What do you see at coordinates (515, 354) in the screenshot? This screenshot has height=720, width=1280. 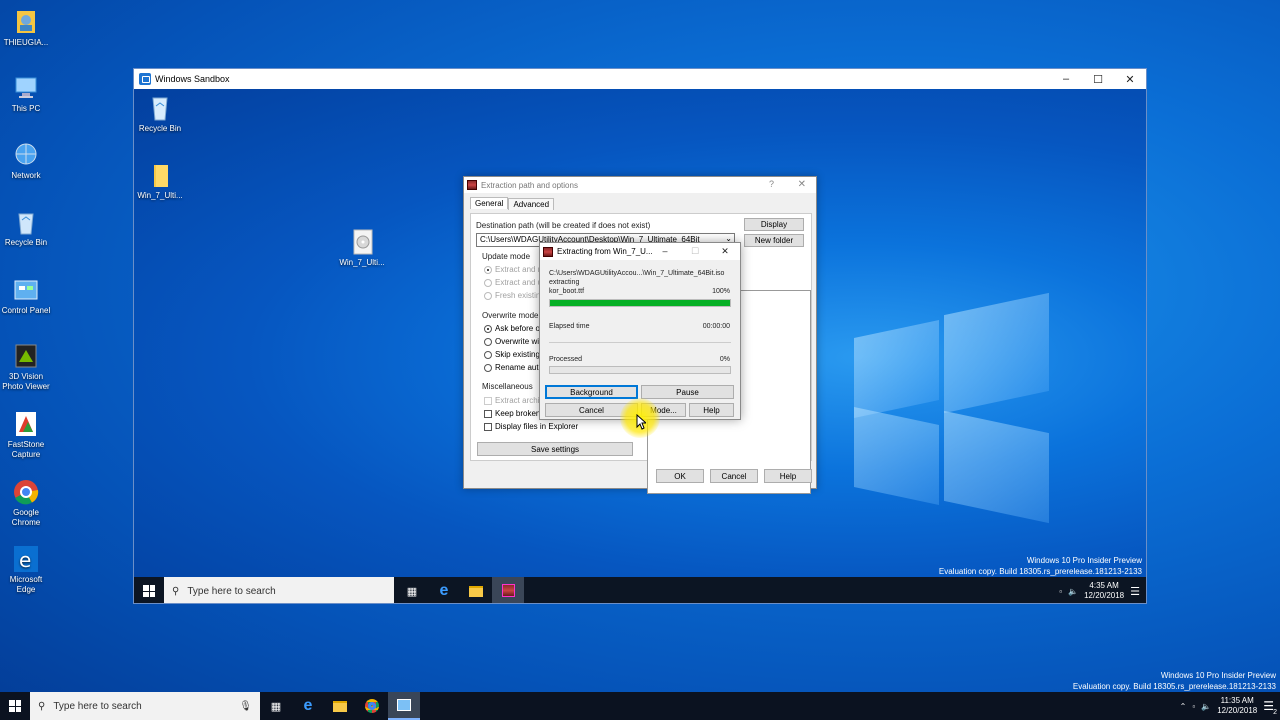 I see `overwrite-option-3: Skip existing fi` at bounding box center [515, 354].